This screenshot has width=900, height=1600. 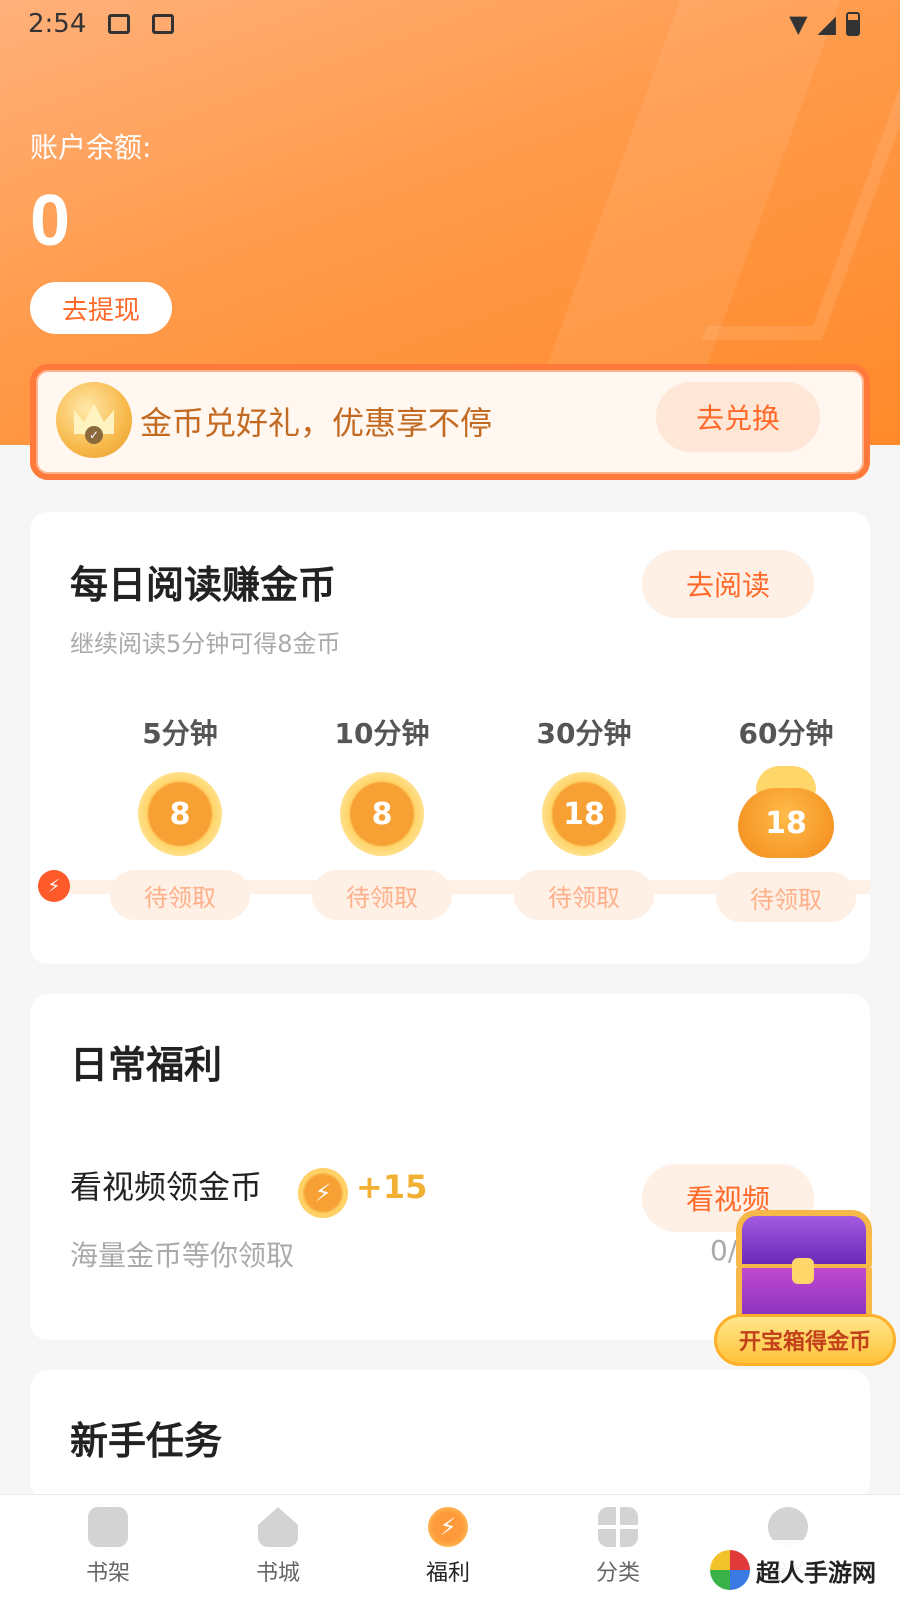 I want to click on tab-label: 书城, so click(x=277, y=1573).